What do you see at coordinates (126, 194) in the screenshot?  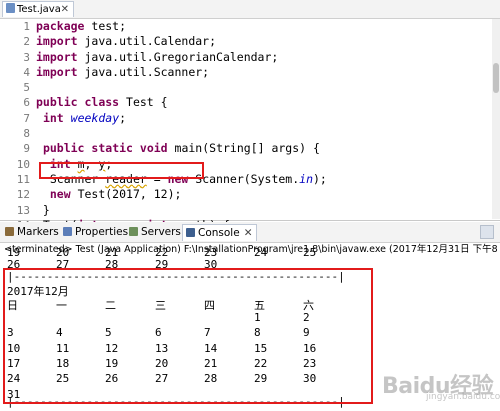 I see `code-token: Test(2017, 12);` at bounding box center [126, 194].